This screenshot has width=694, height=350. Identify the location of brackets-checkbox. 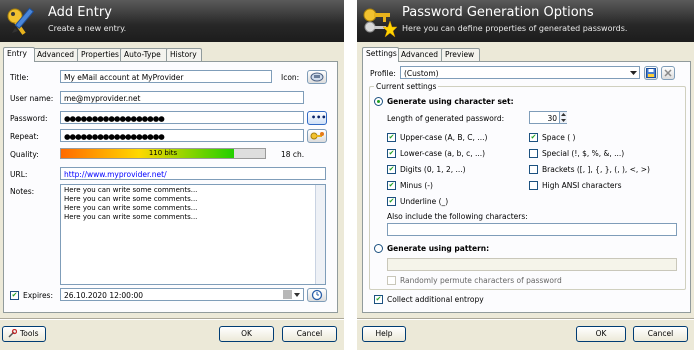
(533, 169).